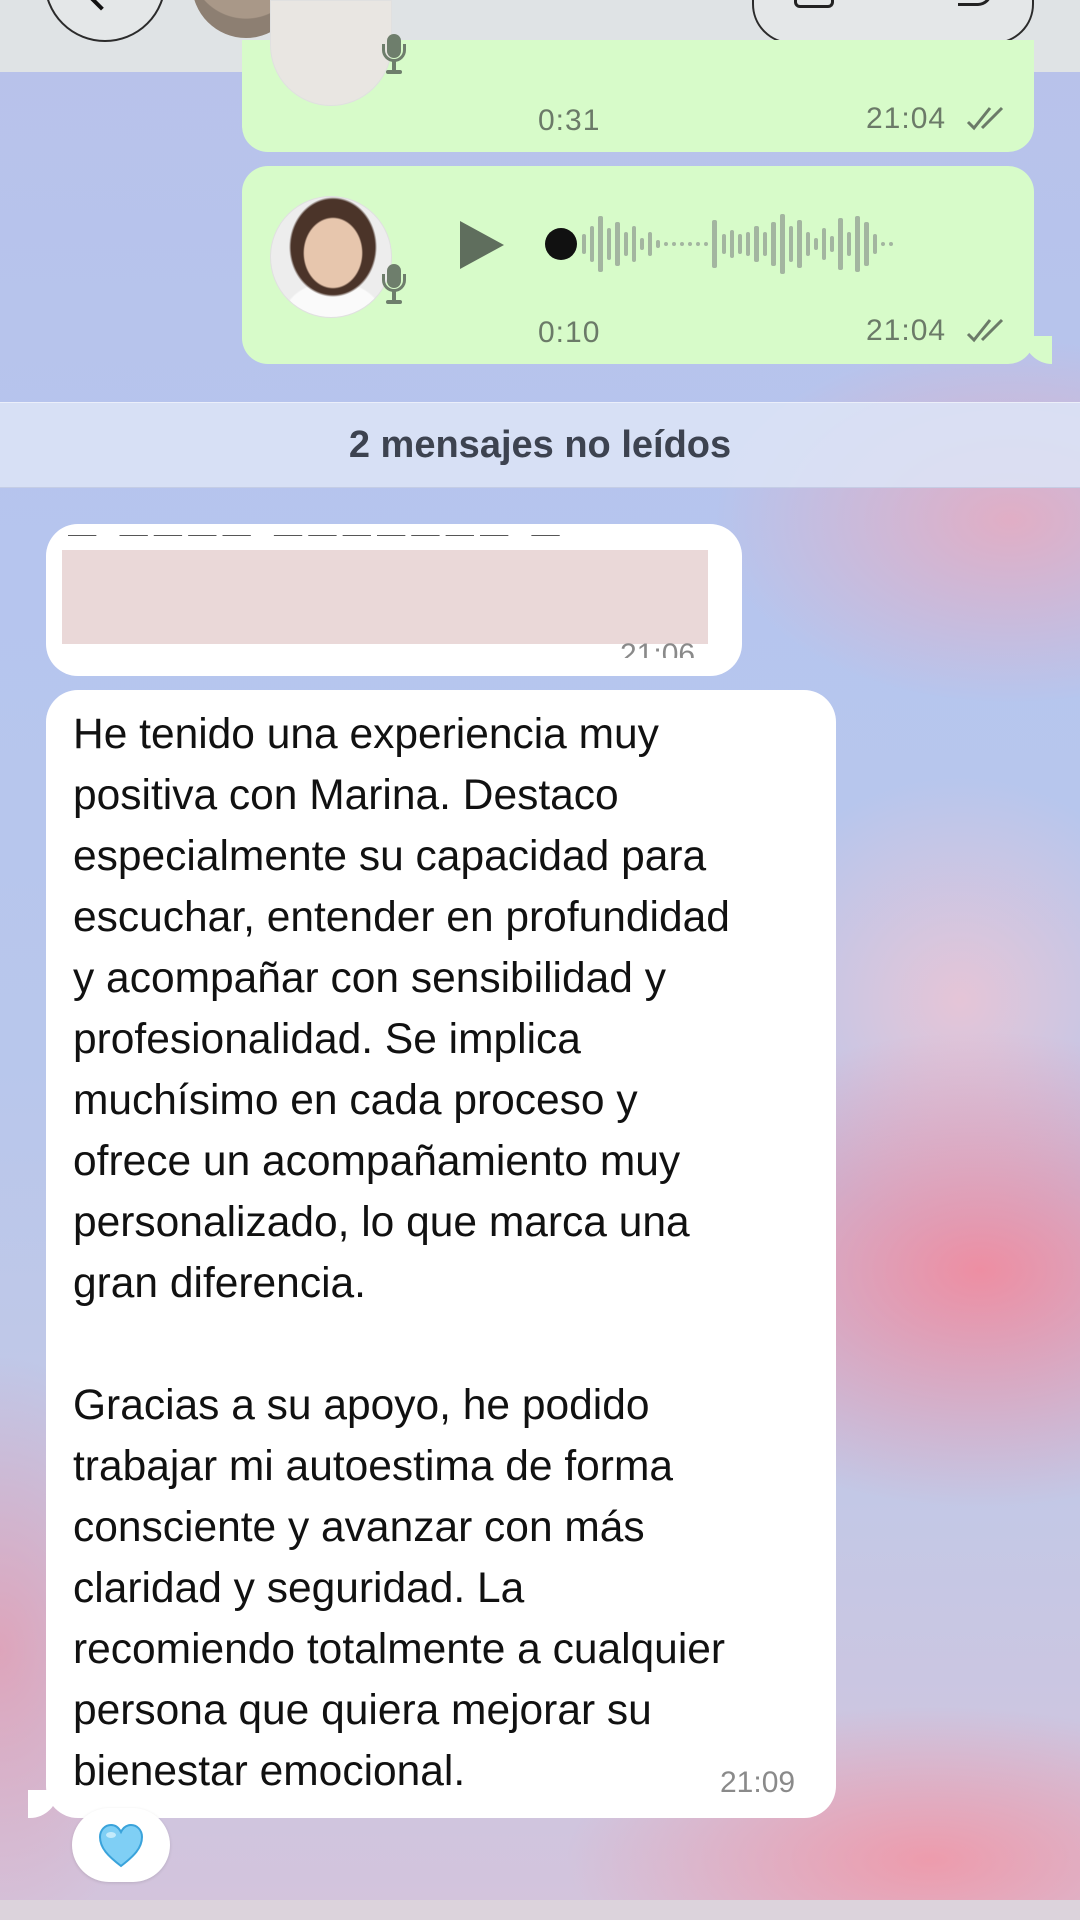 This screenshot has width=1080, height=1920. I want to click on voice-duration: 0:31, so click(569, 120).